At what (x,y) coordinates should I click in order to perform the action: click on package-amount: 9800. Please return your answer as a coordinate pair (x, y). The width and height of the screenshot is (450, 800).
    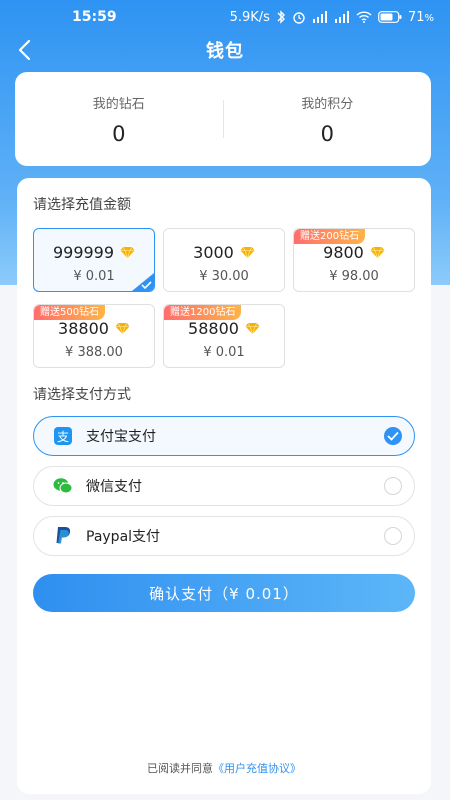
    Looking at the image, I should click on (343, 252).